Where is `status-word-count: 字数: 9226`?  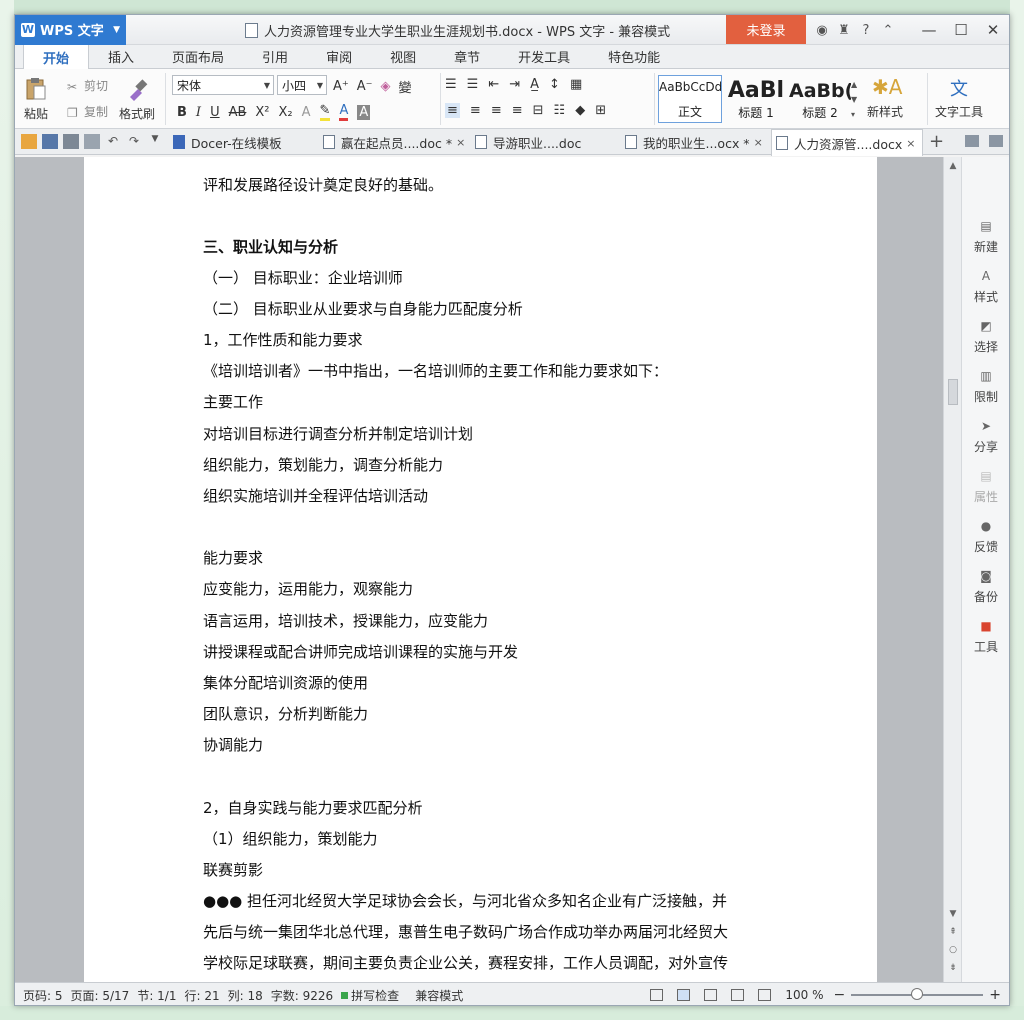
status-word-count: 字数: 9226 is located at coordinates (302, 995).